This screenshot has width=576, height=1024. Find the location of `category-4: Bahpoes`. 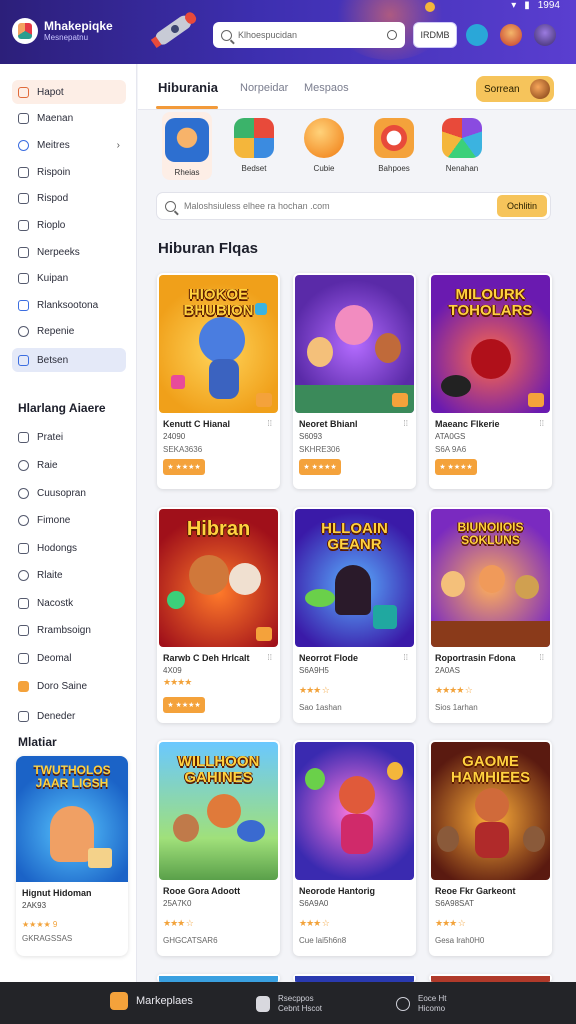

category-4: Bahpoes is located at coordinates (394, 145).